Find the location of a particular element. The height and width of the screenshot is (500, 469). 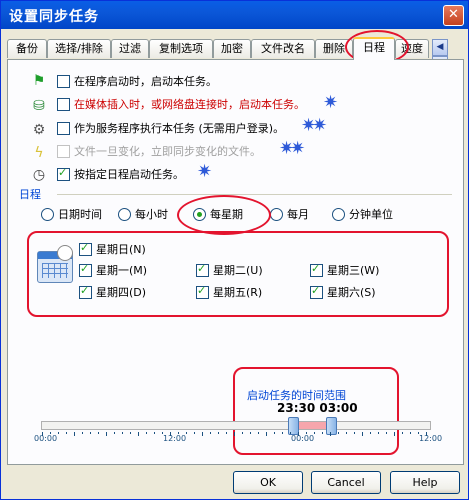

day-tuesday: 星期二(U) is located at coordinates (229, 270).